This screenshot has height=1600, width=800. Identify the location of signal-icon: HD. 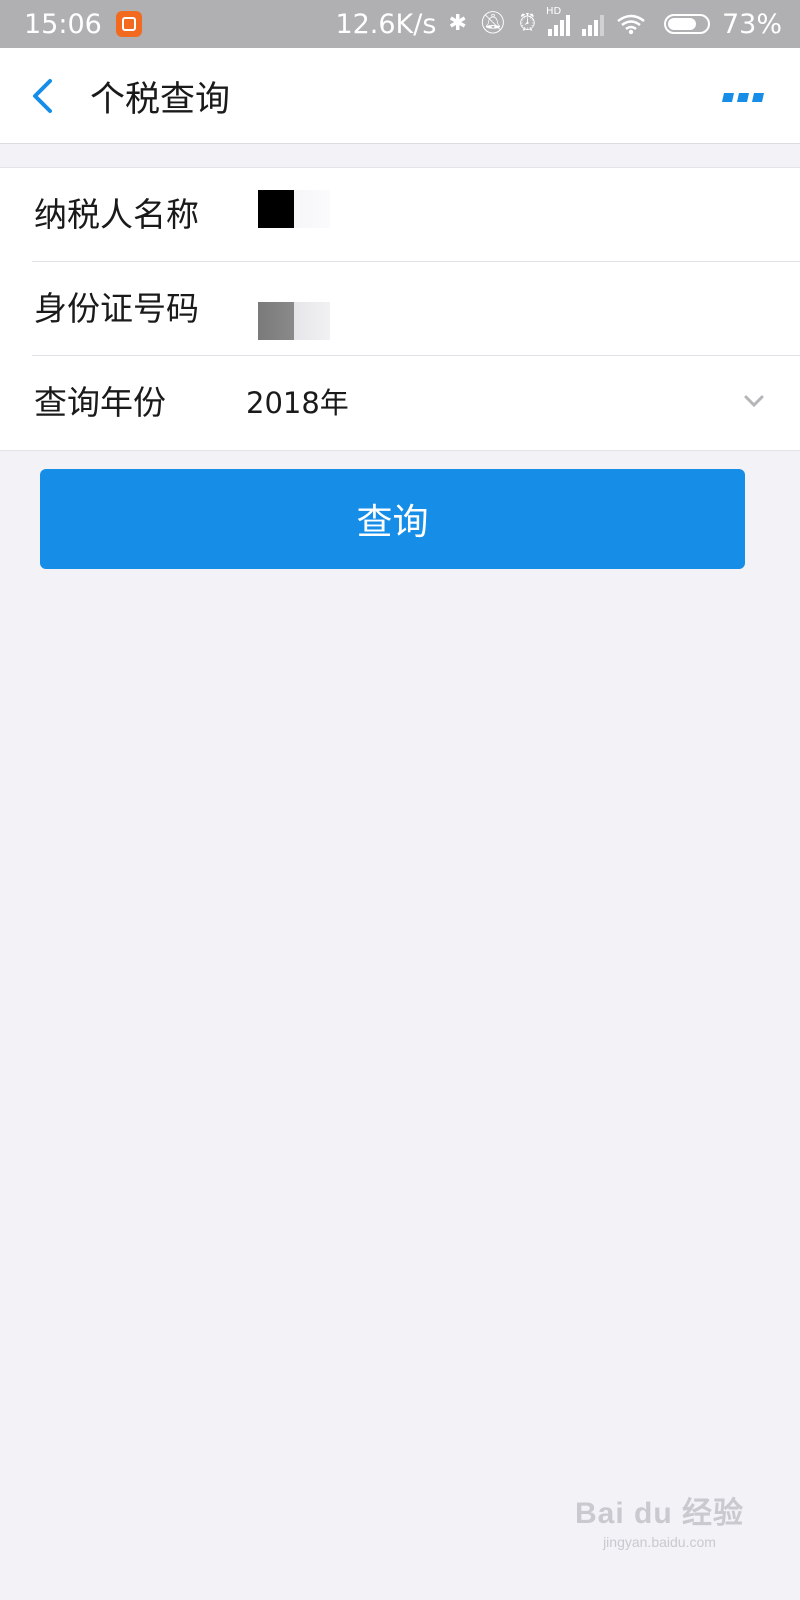
(558, 21).